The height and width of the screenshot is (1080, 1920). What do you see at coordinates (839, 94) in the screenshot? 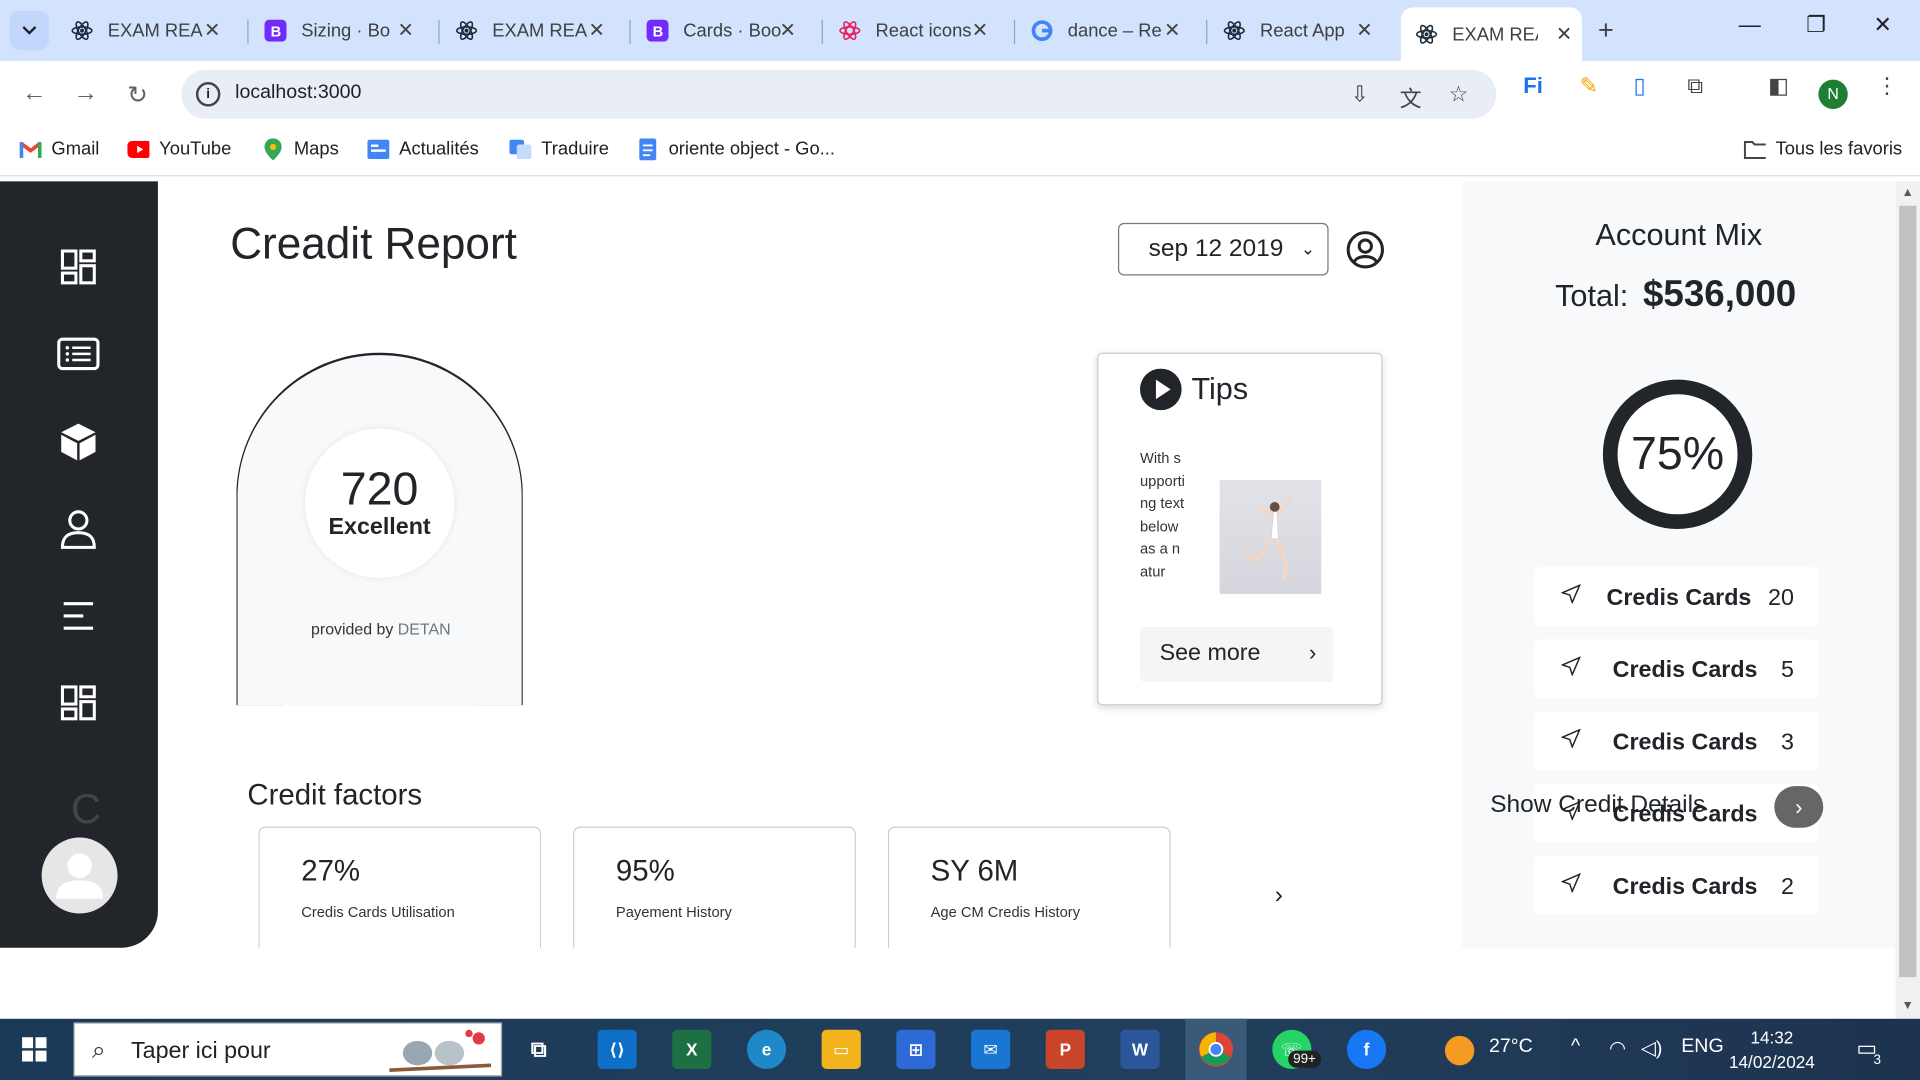
I see `address-bar: i localhost:3000 ⇩ 文 ☆` at bounding box center [839, 94].